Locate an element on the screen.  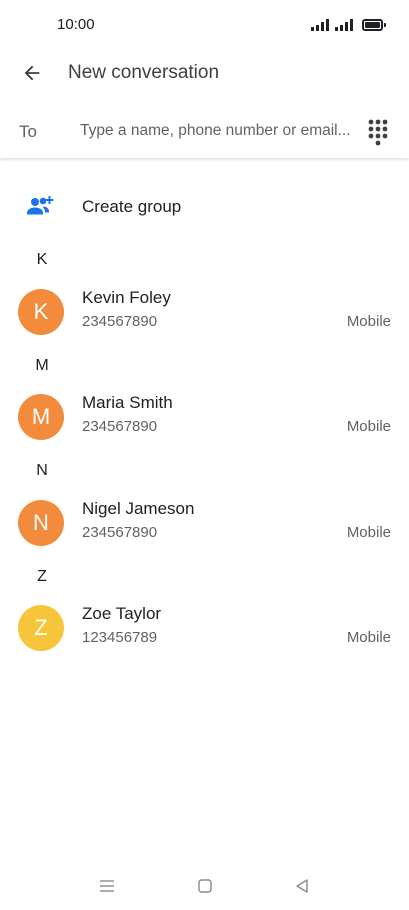
recipient-bar: To is located at coordinates (204, 131).